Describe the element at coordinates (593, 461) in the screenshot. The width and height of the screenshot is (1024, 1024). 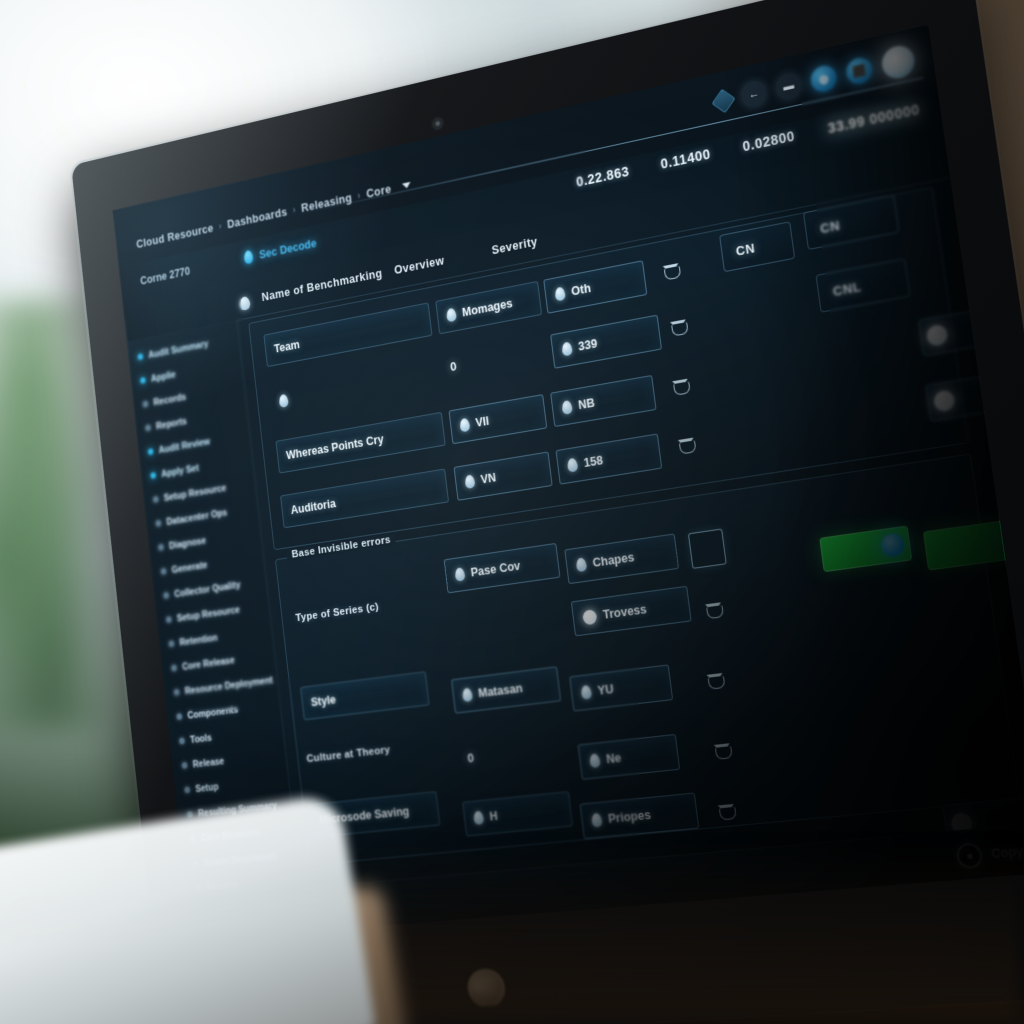
I see `field-value: 158` at that location.